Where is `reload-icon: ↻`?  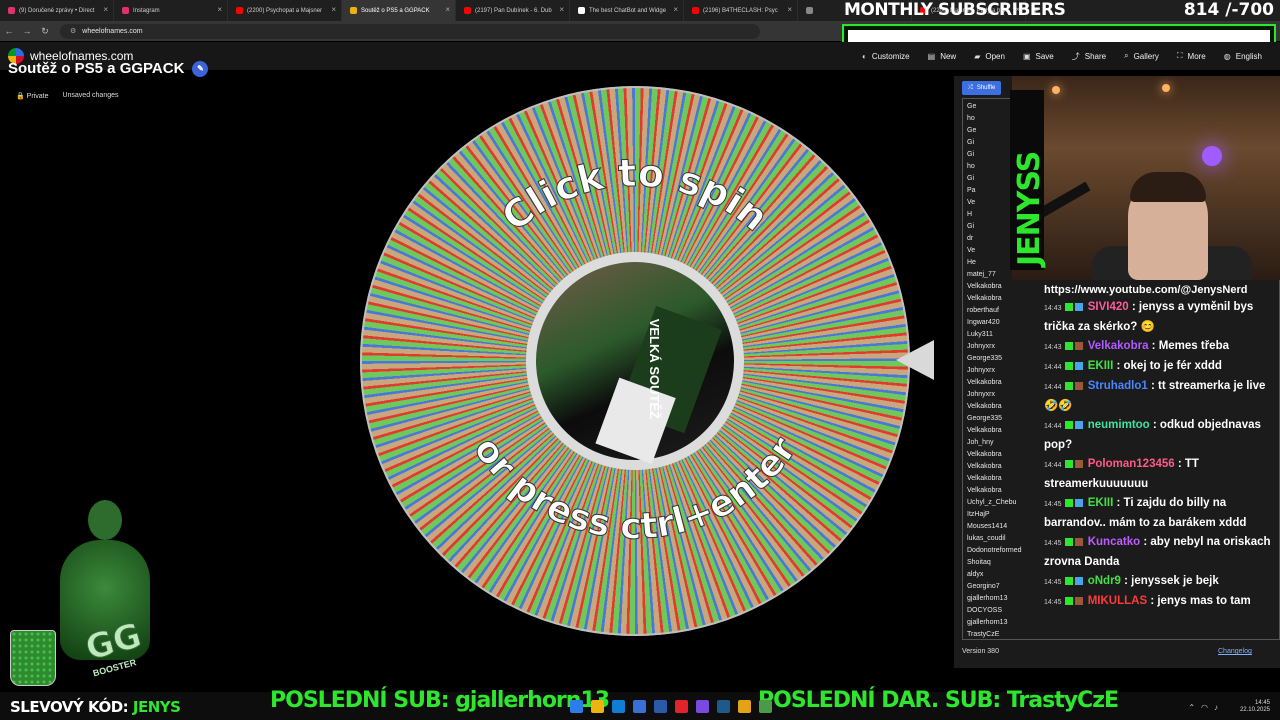
reload-icon: ↻ is located at coordinates (45, 31).